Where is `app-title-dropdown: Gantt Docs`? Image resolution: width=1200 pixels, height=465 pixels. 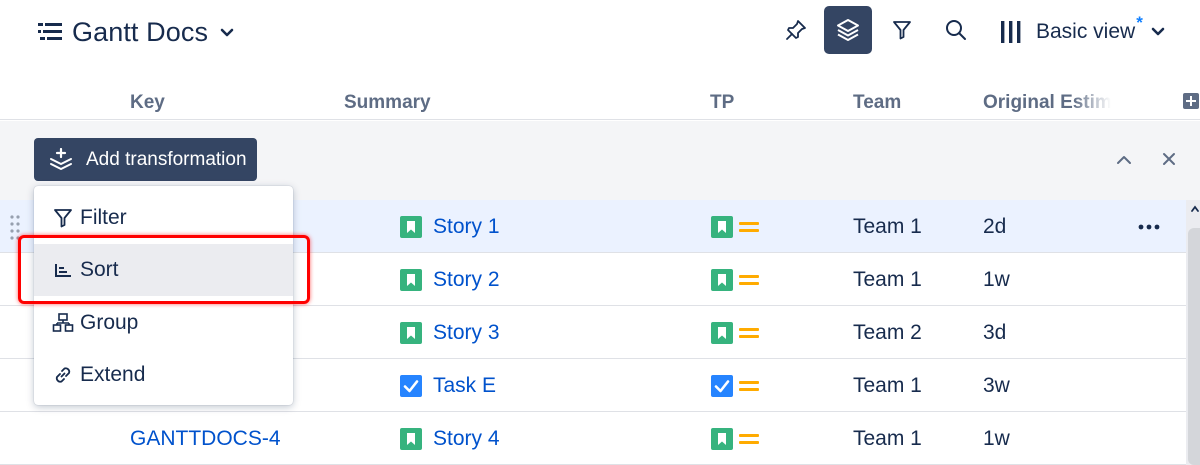 app-title-dropdown: Gantt Docs is located at coordinates (136, 32).